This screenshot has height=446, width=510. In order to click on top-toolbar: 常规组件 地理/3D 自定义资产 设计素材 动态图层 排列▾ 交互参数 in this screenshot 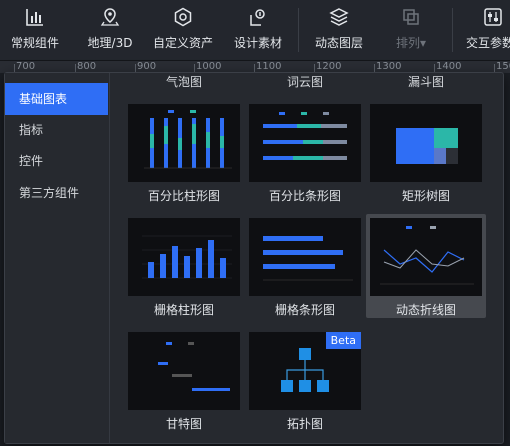, I will do `click(255, 30)`.